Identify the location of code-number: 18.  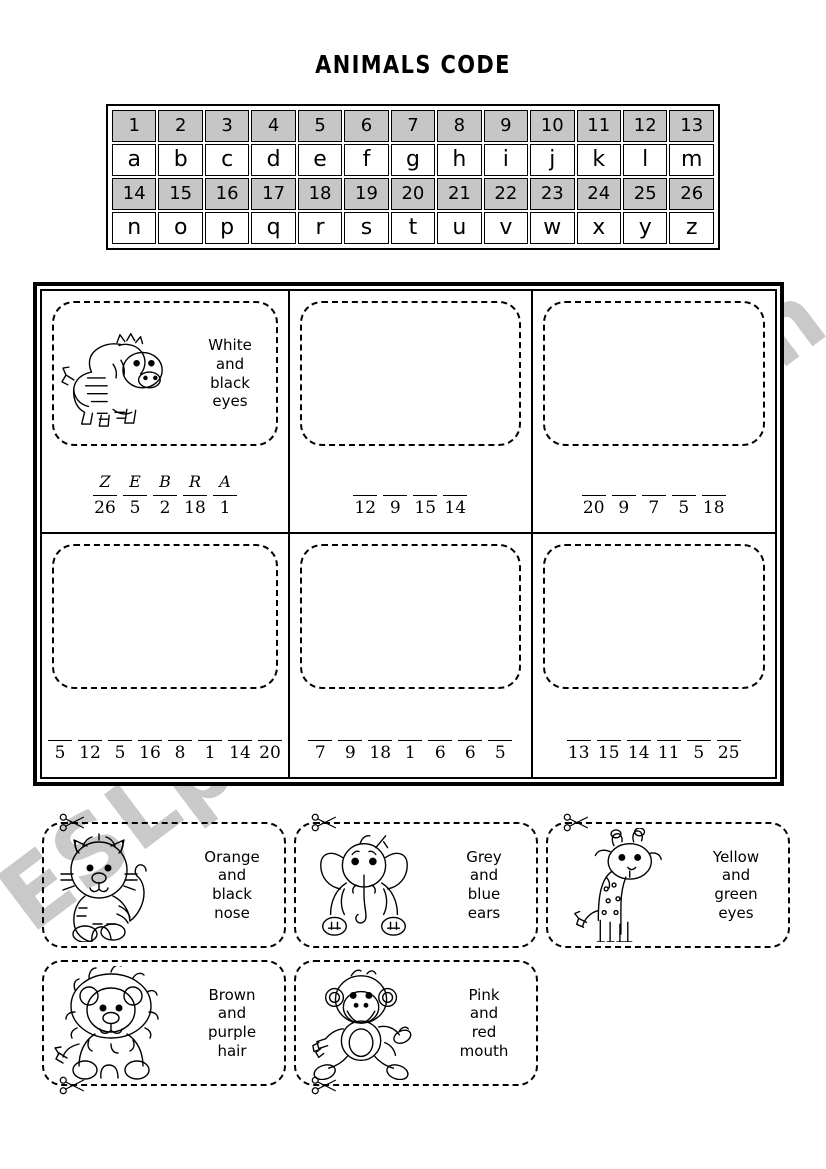
(320, 194).